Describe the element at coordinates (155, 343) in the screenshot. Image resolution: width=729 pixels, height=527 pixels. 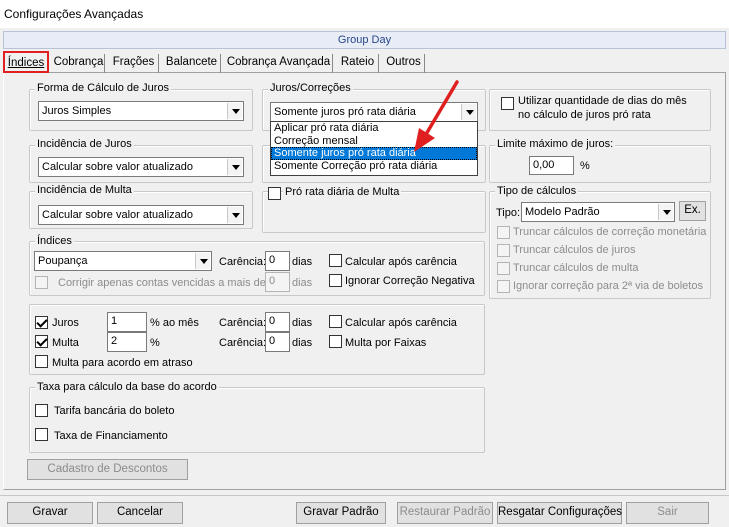
I see `multa-unit: %` at that location.